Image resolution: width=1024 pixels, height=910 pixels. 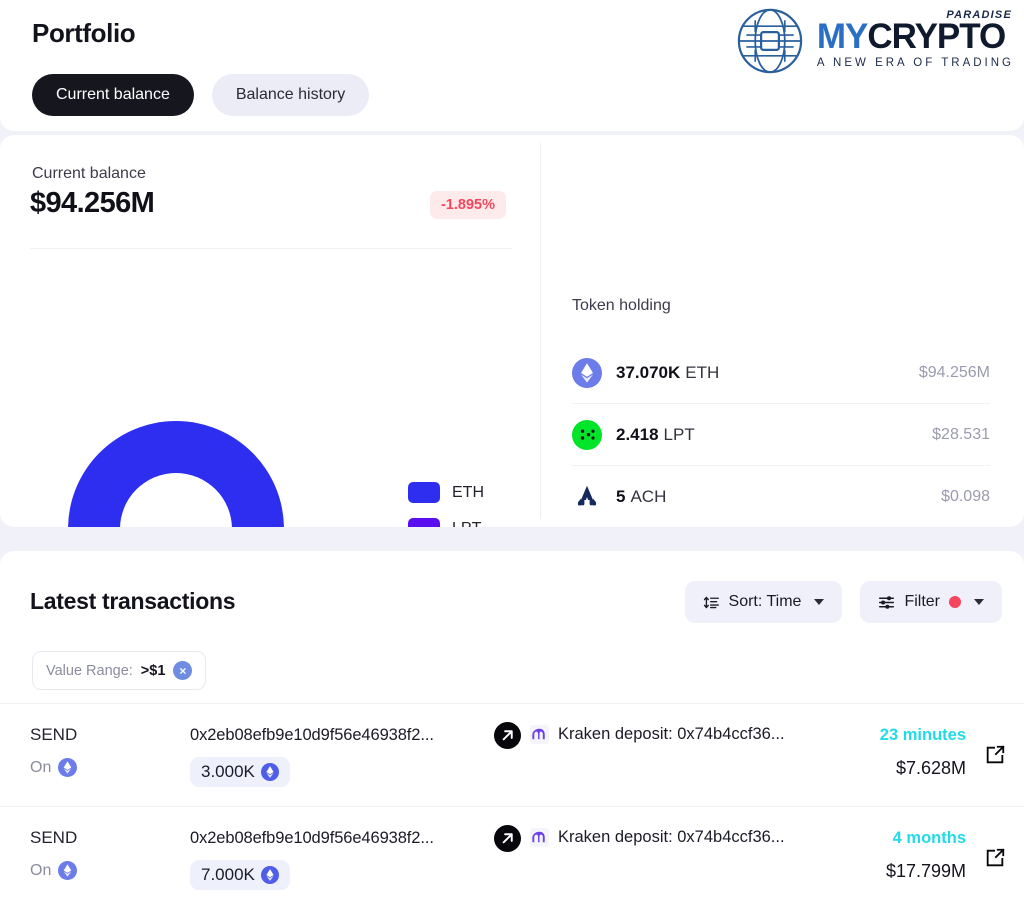 I want to click on chip-value: >$1, so click(x=153, y=670).